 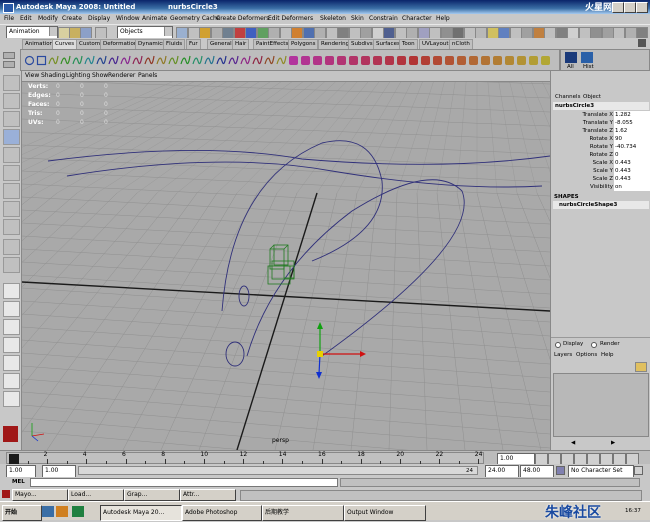 What do you see at coordinates (11, 327) in the screenshot?
I see `layout-persp-graph-icon` at bounding box center [11, 327].